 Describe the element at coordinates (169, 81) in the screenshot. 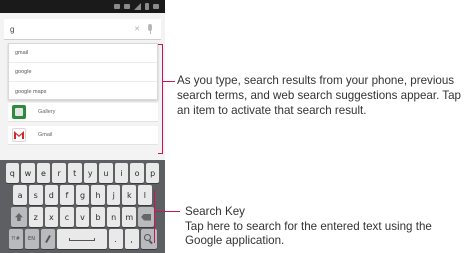

I see `results-leader-line` at that location.